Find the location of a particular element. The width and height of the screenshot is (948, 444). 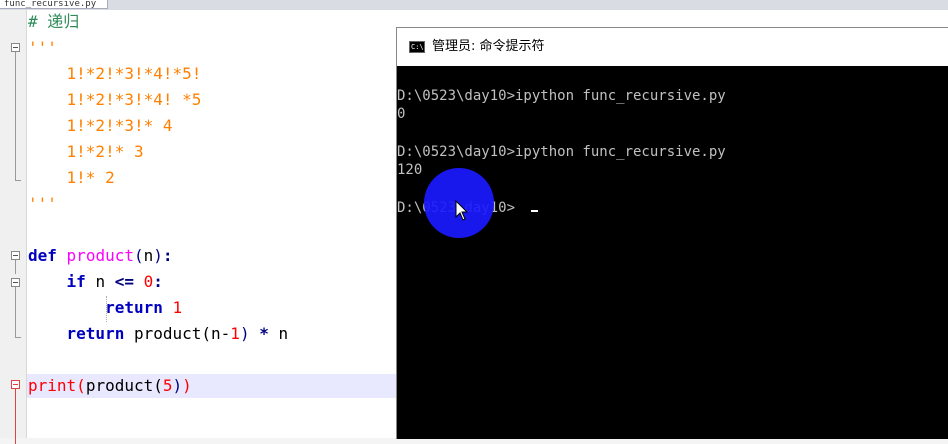

function-name: product is located at coordinates (100, 255).